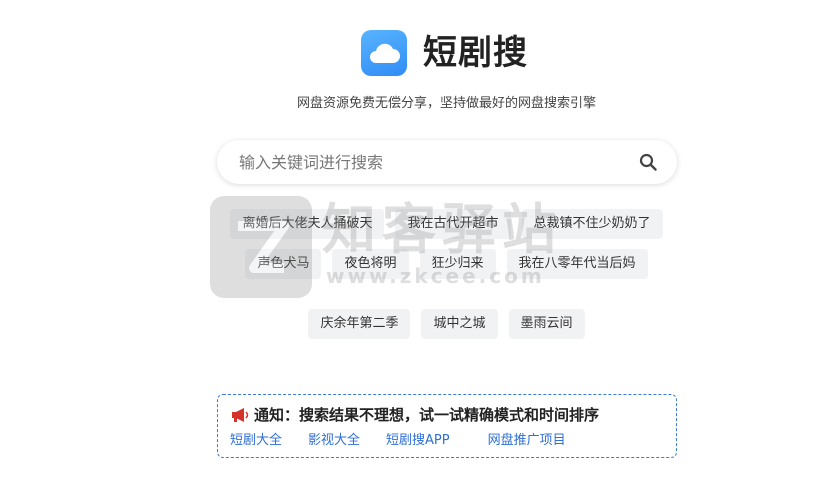 The width and height of the screenshot is (825, 491). I want to click on site-logo: 短剧搜, so click(444, 53).